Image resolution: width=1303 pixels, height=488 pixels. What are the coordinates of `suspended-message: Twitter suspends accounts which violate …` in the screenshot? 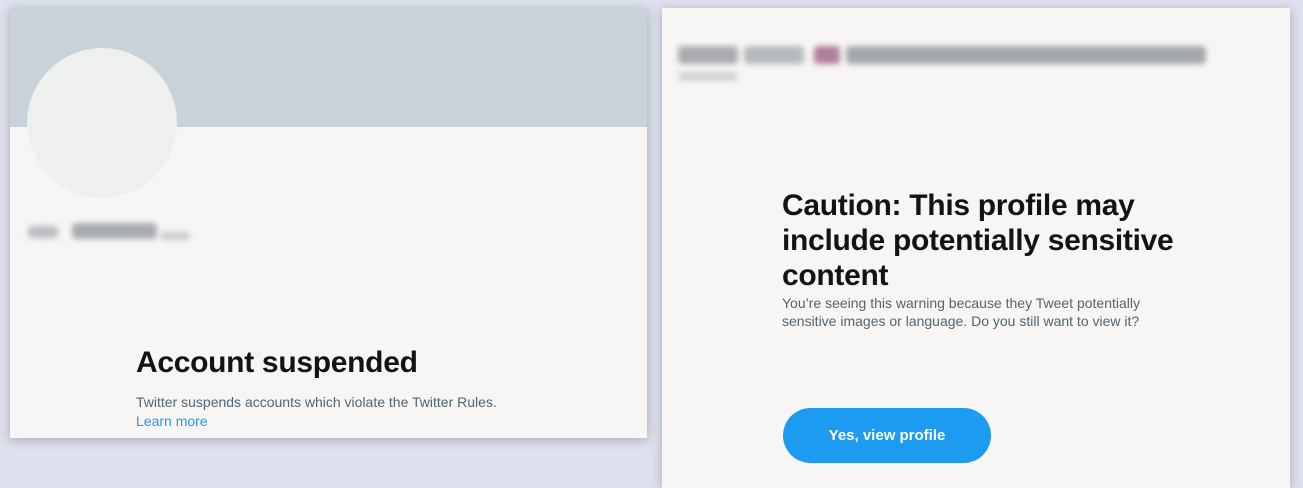 It's located at (336, 412).